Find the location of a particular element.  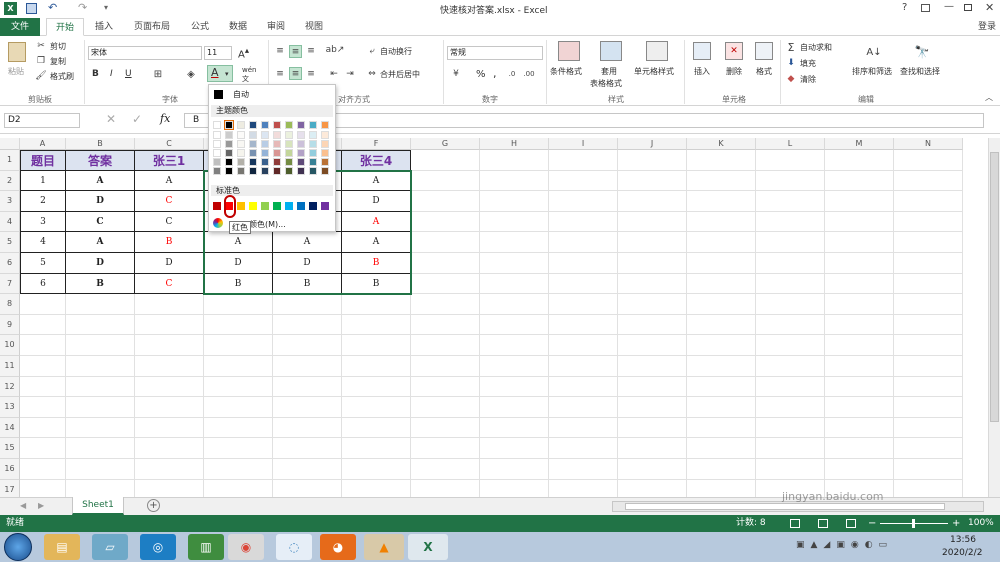

currency-icon: ¥ is located at coordinates (456, 74).